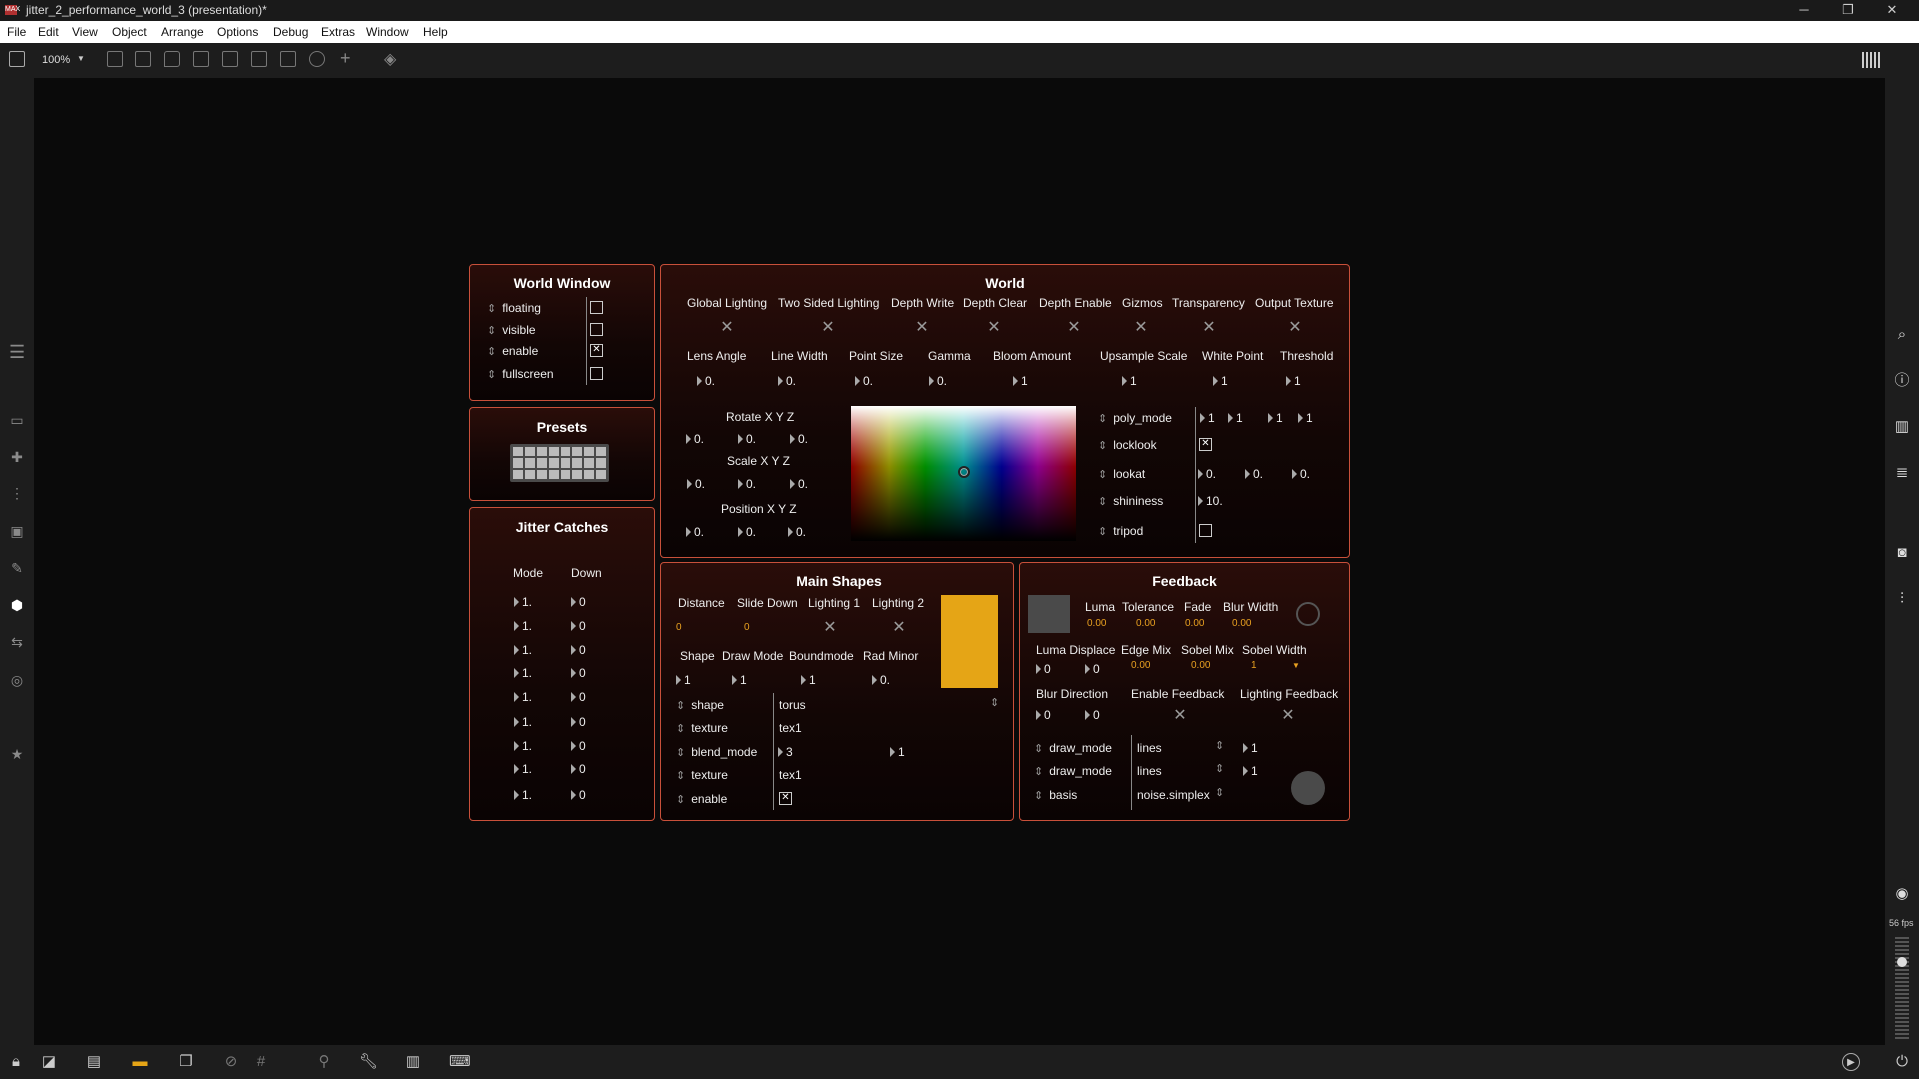 Image resolution: width=1919 pixels, height=1079 pixels. I want to click on shininess-number: 10., so click(1210, 501).